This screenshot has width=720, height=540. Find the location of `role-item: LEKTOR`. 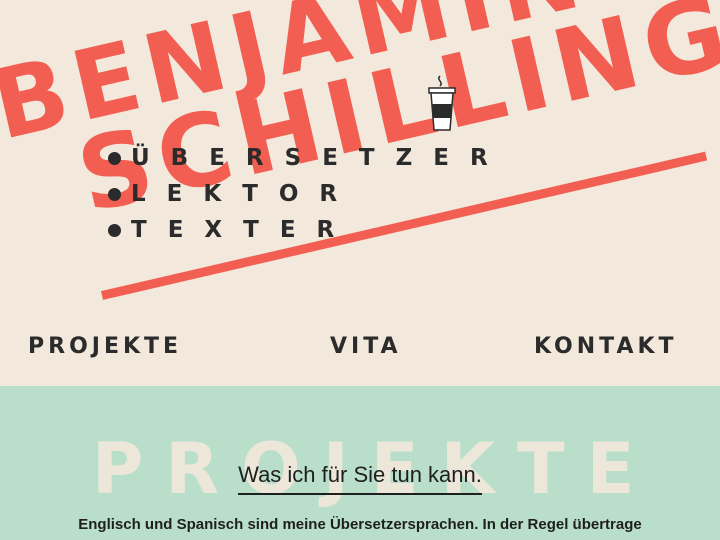

role-item: LEKTOR is located at coordinates (308, 194).